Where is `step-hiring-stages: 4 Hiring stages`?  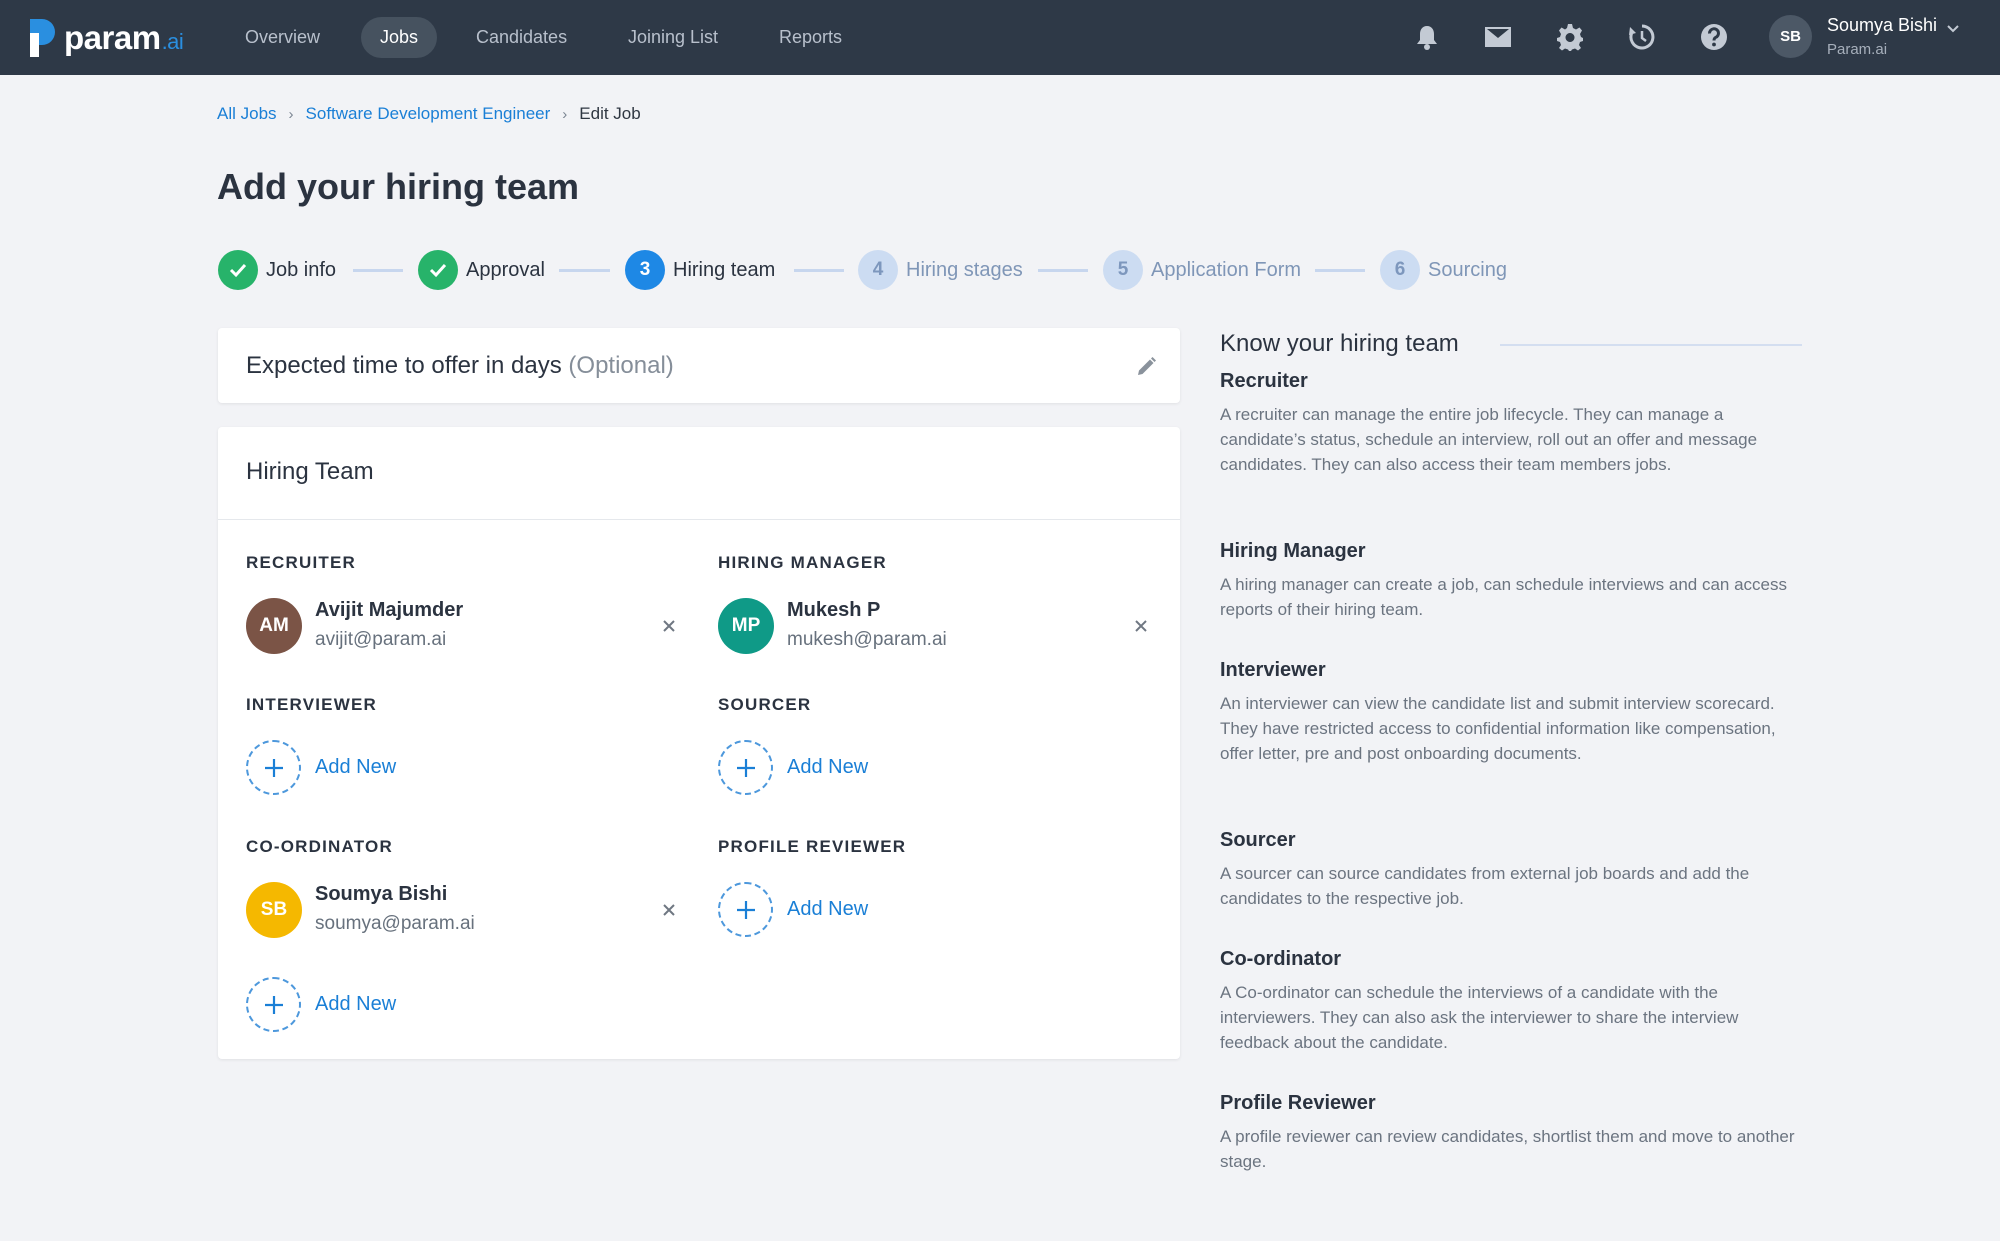
step-hiring-stages: 4 Hiring stages is located at coordinates (940, 270).